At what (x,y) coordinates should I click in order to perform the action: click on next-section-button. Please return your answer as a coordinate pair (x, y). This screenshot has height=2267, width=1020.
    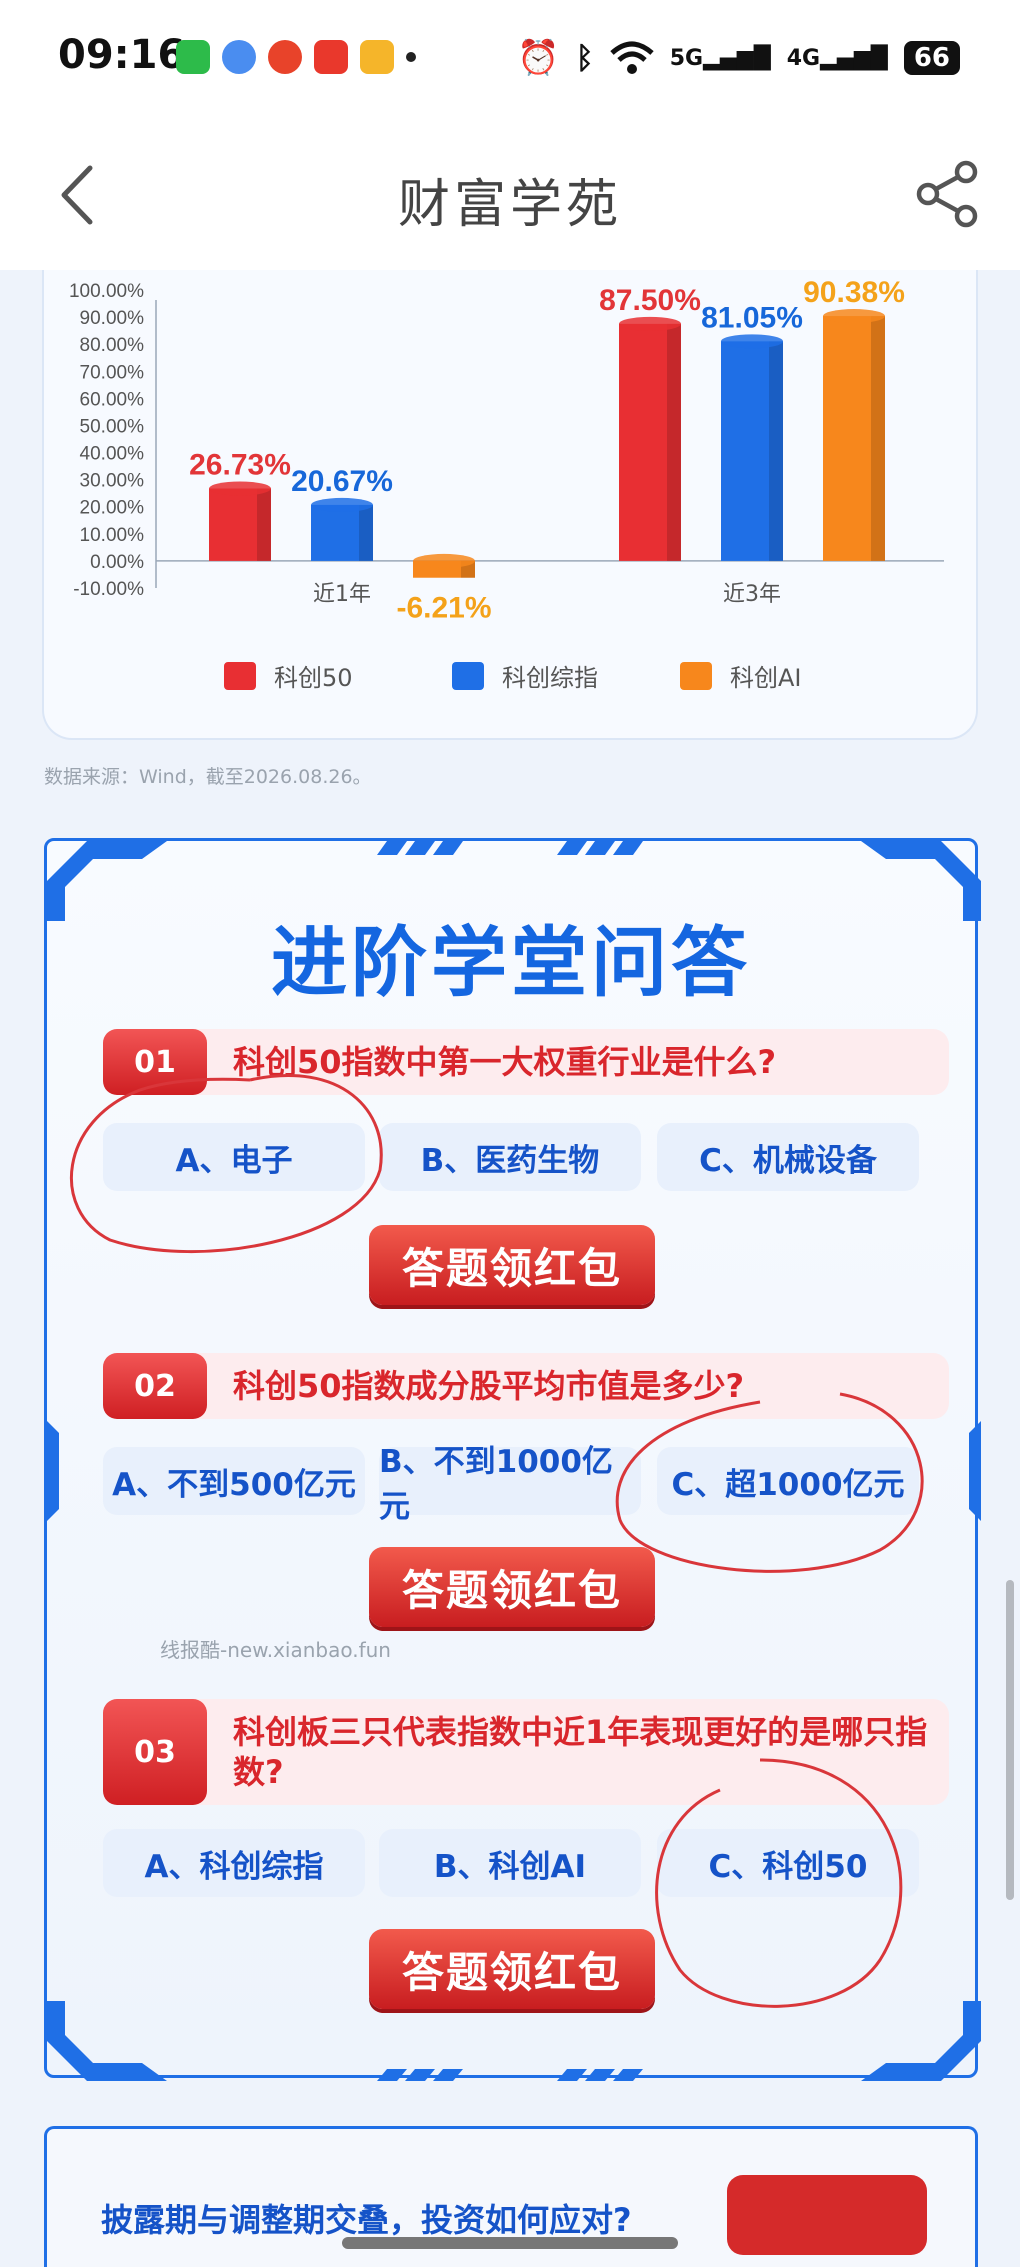
    Looking at the image, I should click on (827, 2215).